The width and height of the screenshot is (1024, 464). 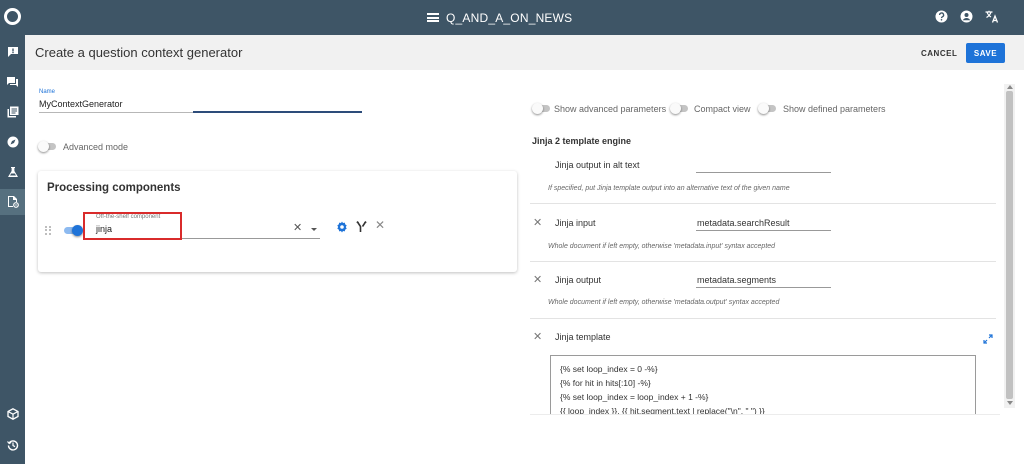 What do you see at coordinates (72, 230) in the screenshot?
I see `component-enabled-toggle` at bounding box center [72, 230].